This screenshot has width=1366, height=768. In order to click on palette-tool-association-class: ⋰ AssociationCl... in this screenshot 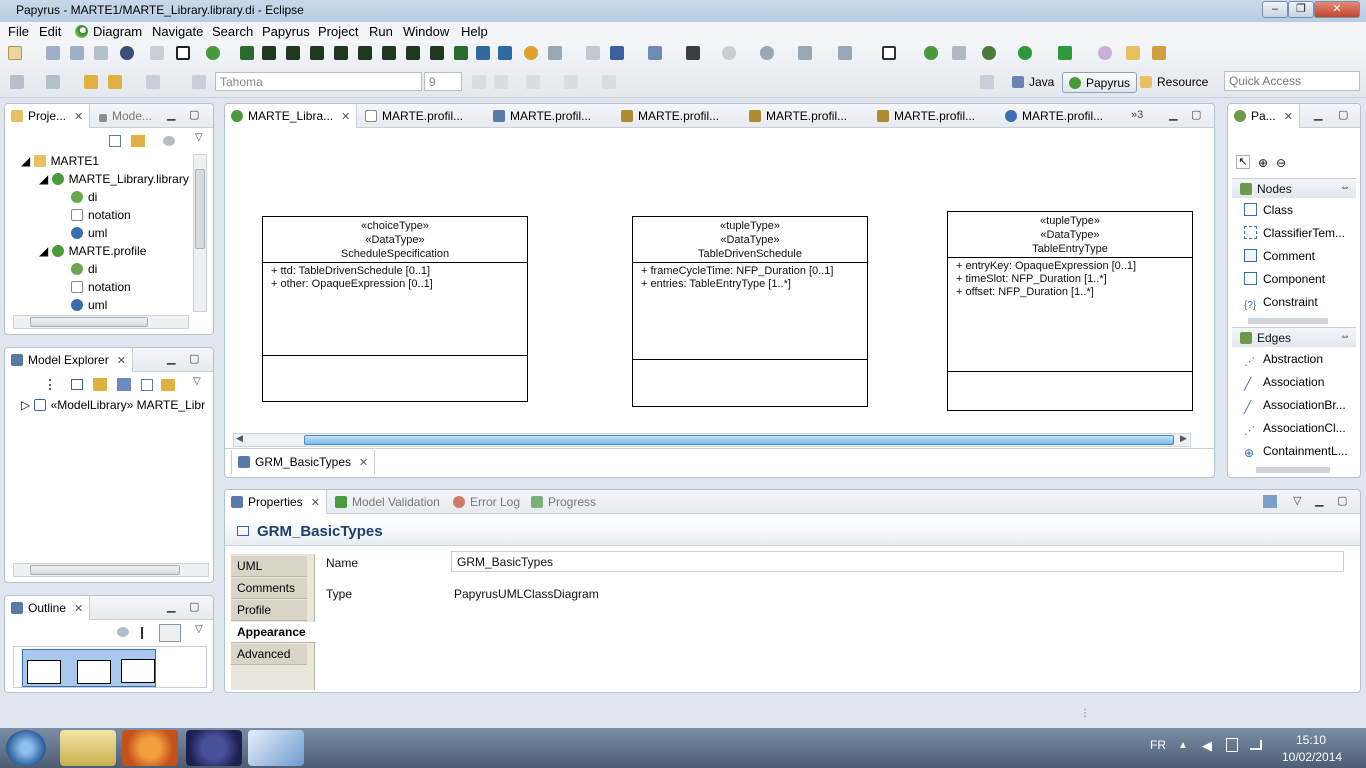, I will do `click(1295, 429)`.